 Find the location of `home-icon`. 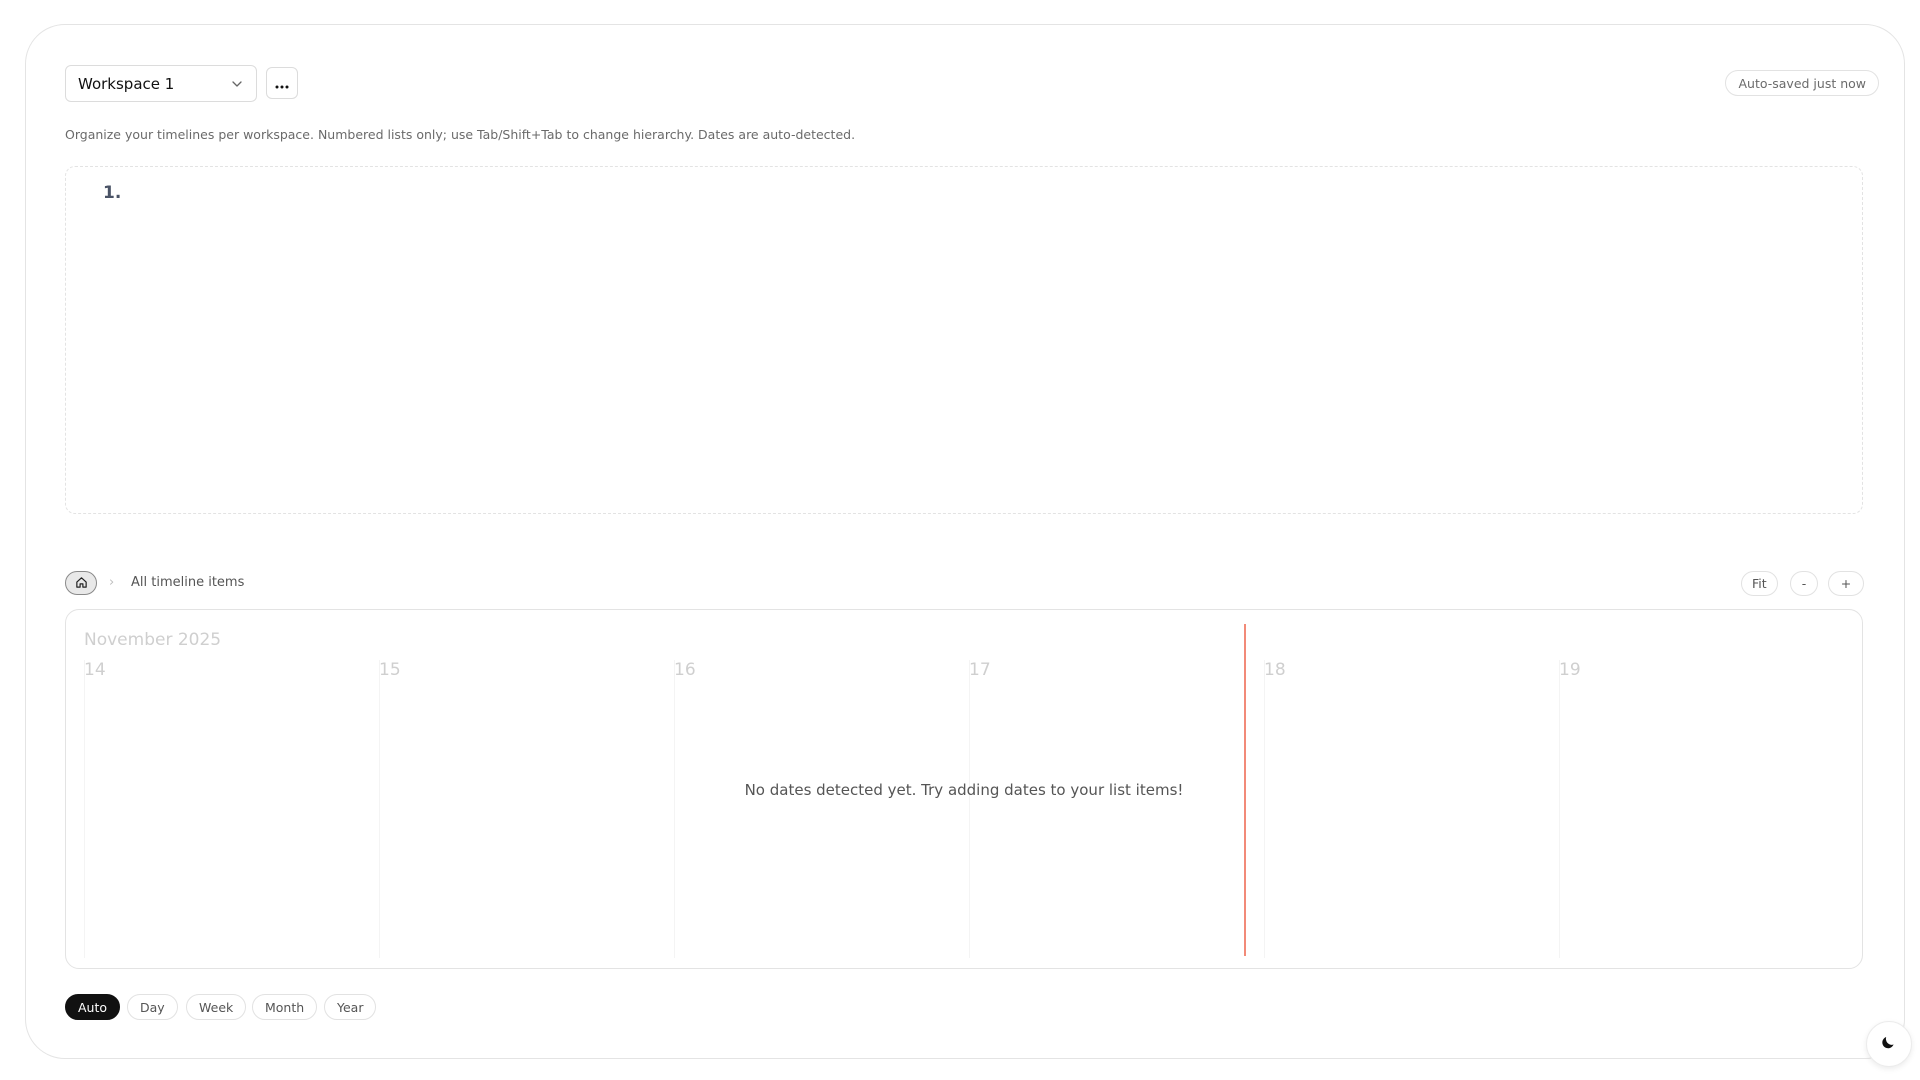

home-icon is located at coordinates (81, 583).